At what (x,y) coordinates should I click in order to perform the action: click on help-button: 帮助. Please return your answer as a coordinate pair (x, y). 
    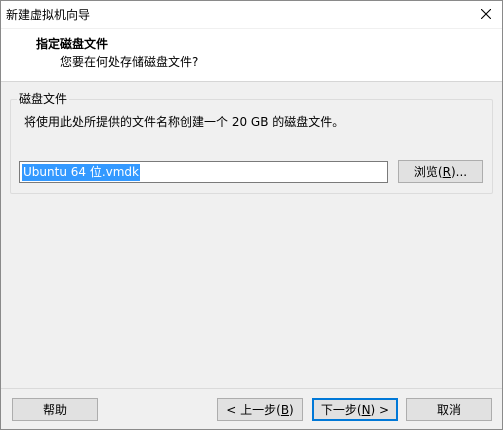
    Looking at the image, I should click on (55, 409).